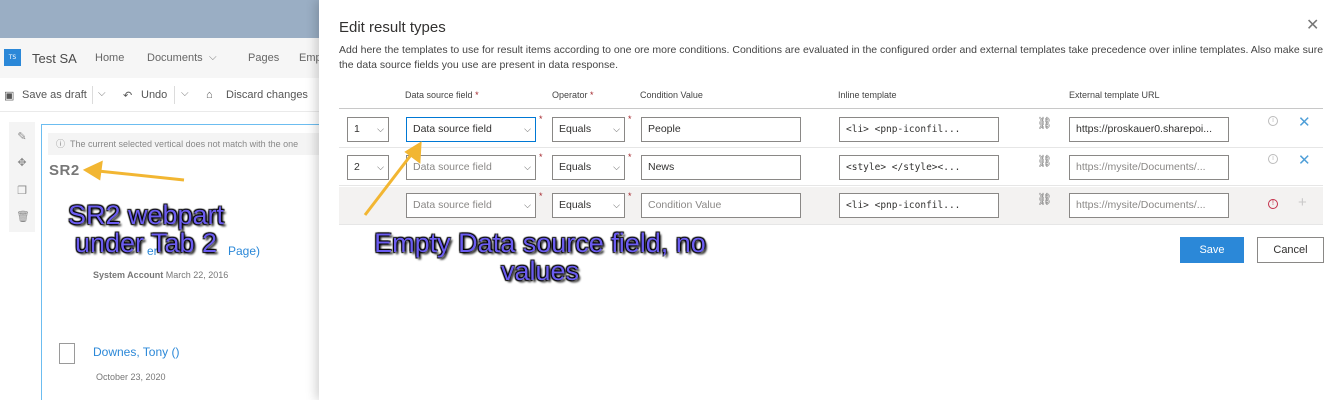  Describe the element at coordinates (92, 170) in the screenshot. I see `arrow-head` at that location.